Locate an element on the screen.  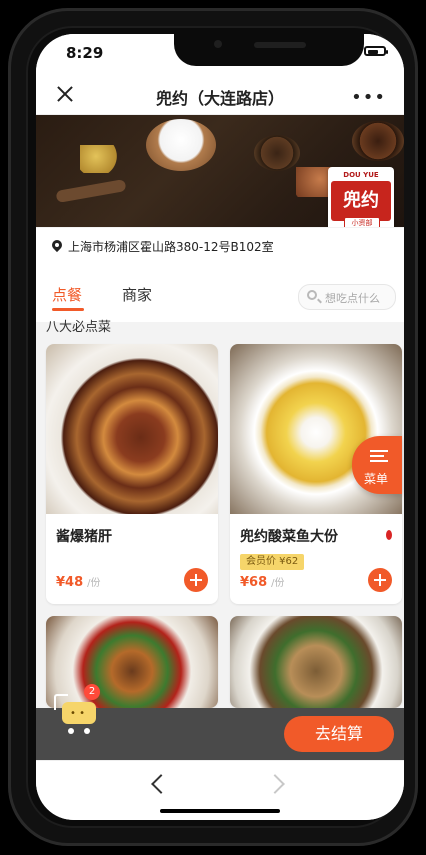
search-icon is located at coordinates (312, 295).